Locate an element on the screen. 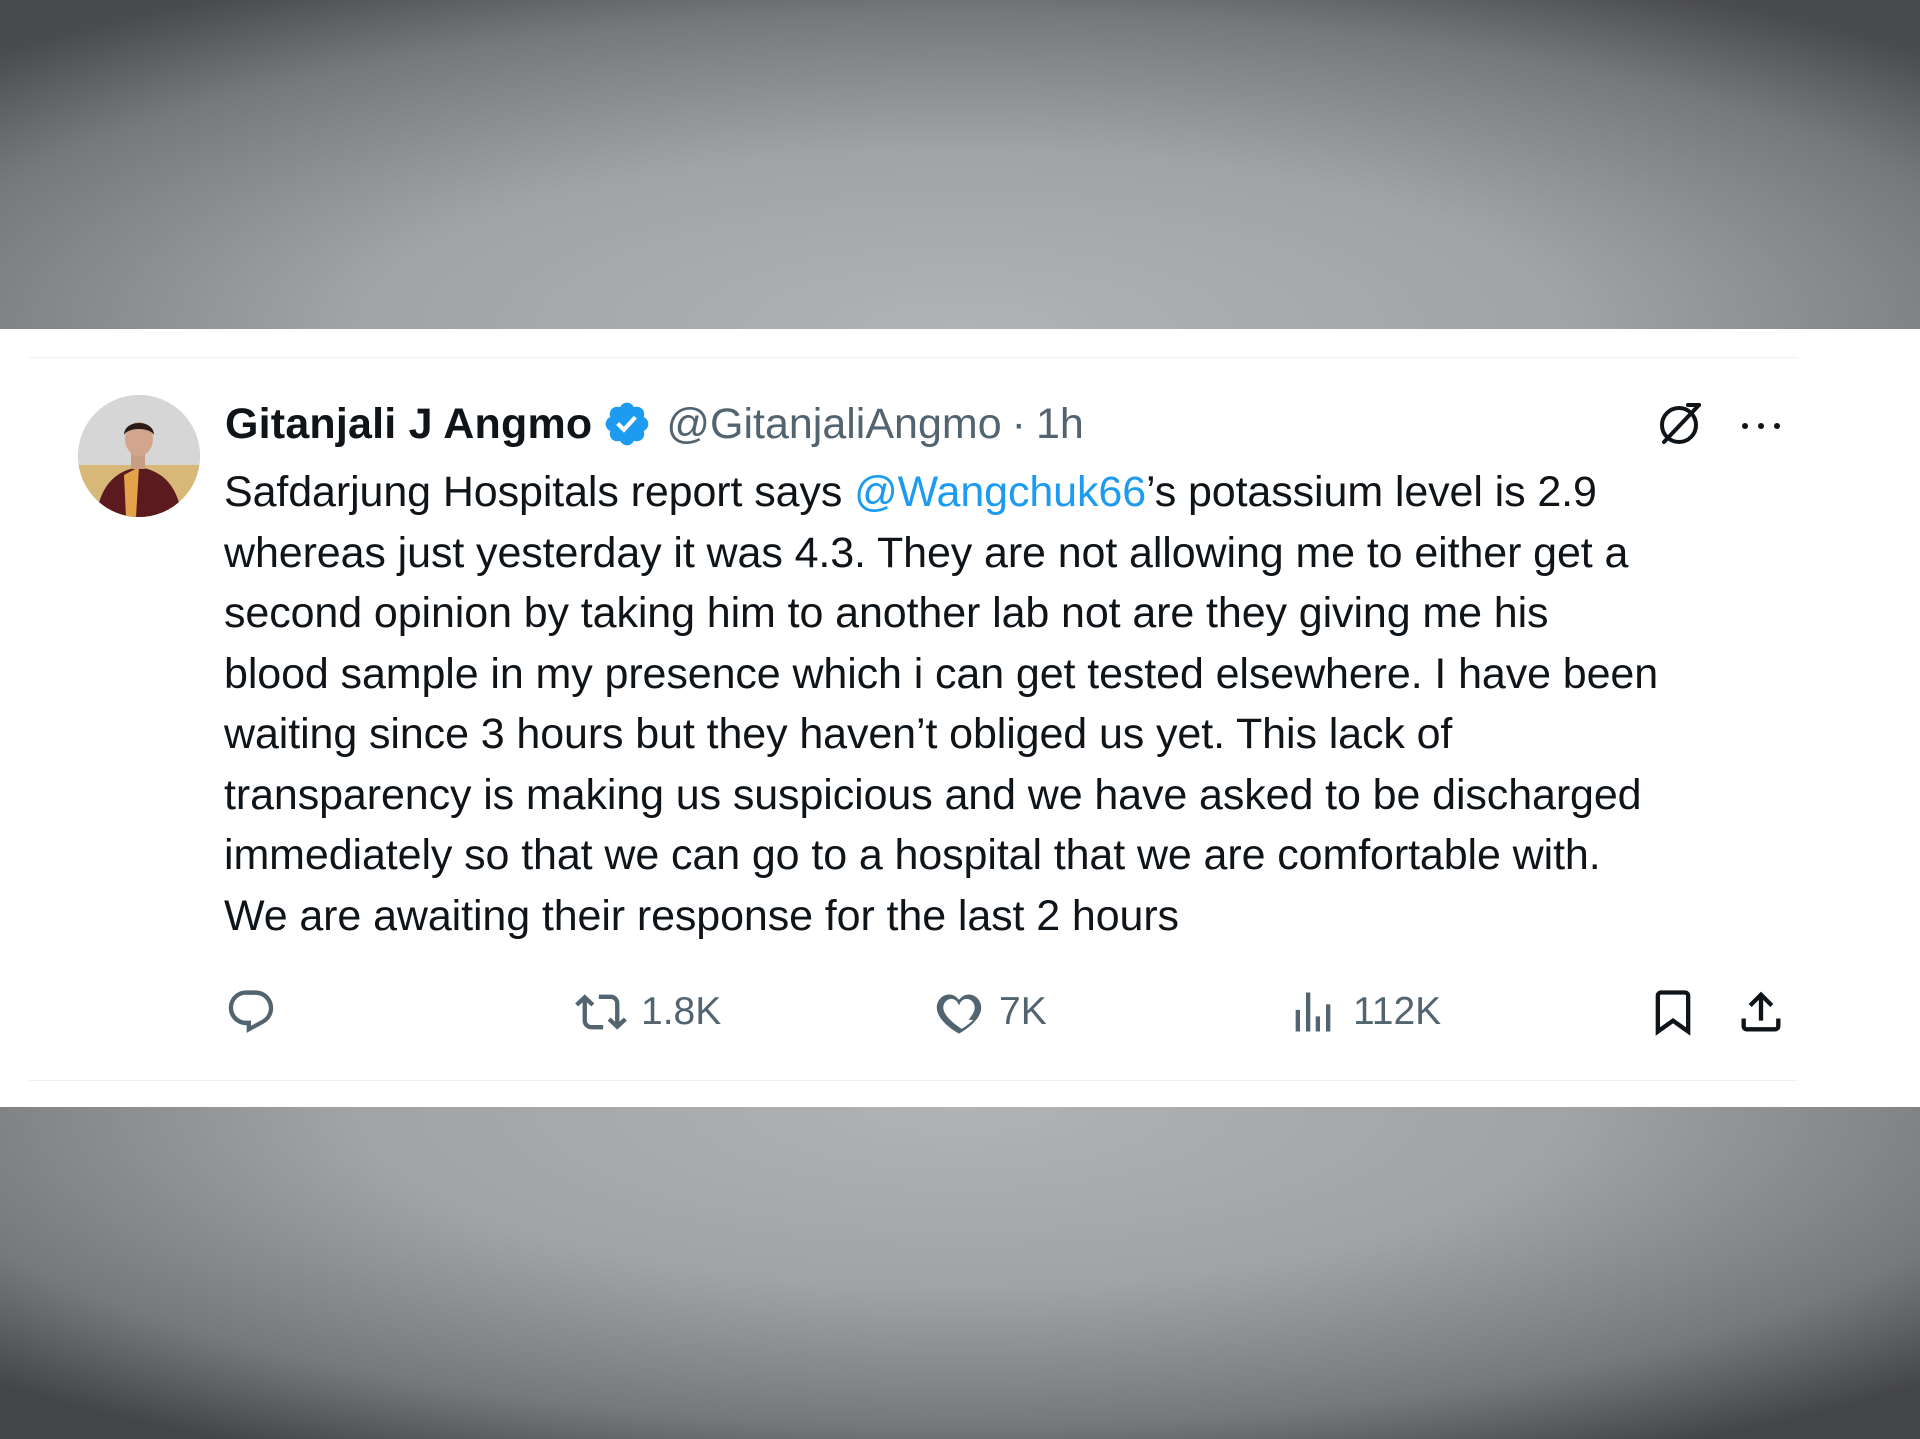  tweet-text-part-1: Safdarjung Hospitals report says is located at coordinates (539, 492).